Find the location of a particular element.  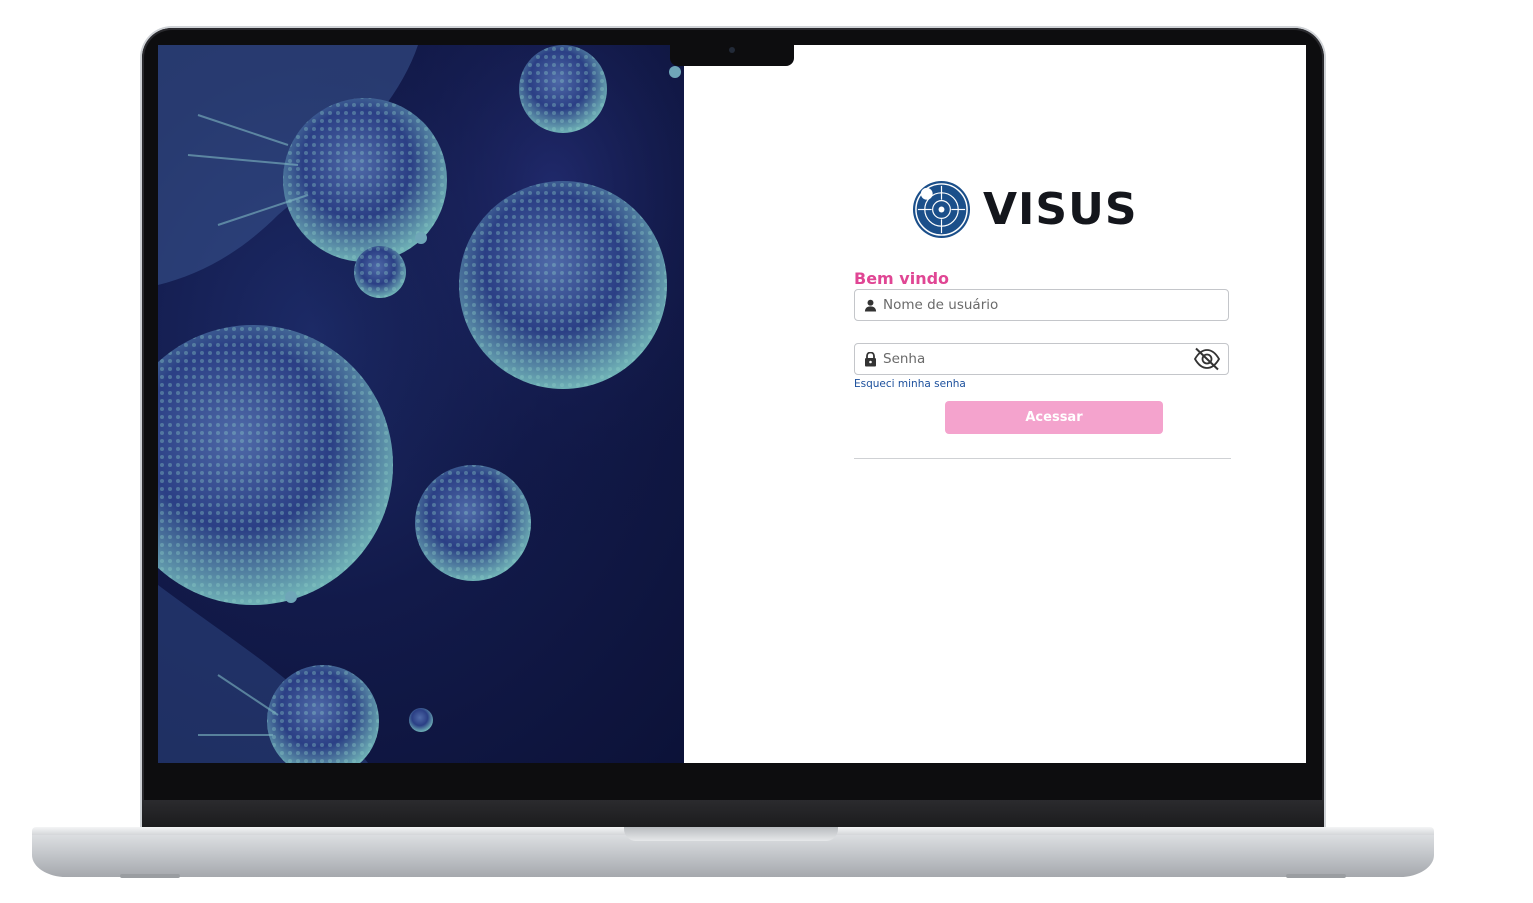

password-field is located at coordinates (1041, 359).